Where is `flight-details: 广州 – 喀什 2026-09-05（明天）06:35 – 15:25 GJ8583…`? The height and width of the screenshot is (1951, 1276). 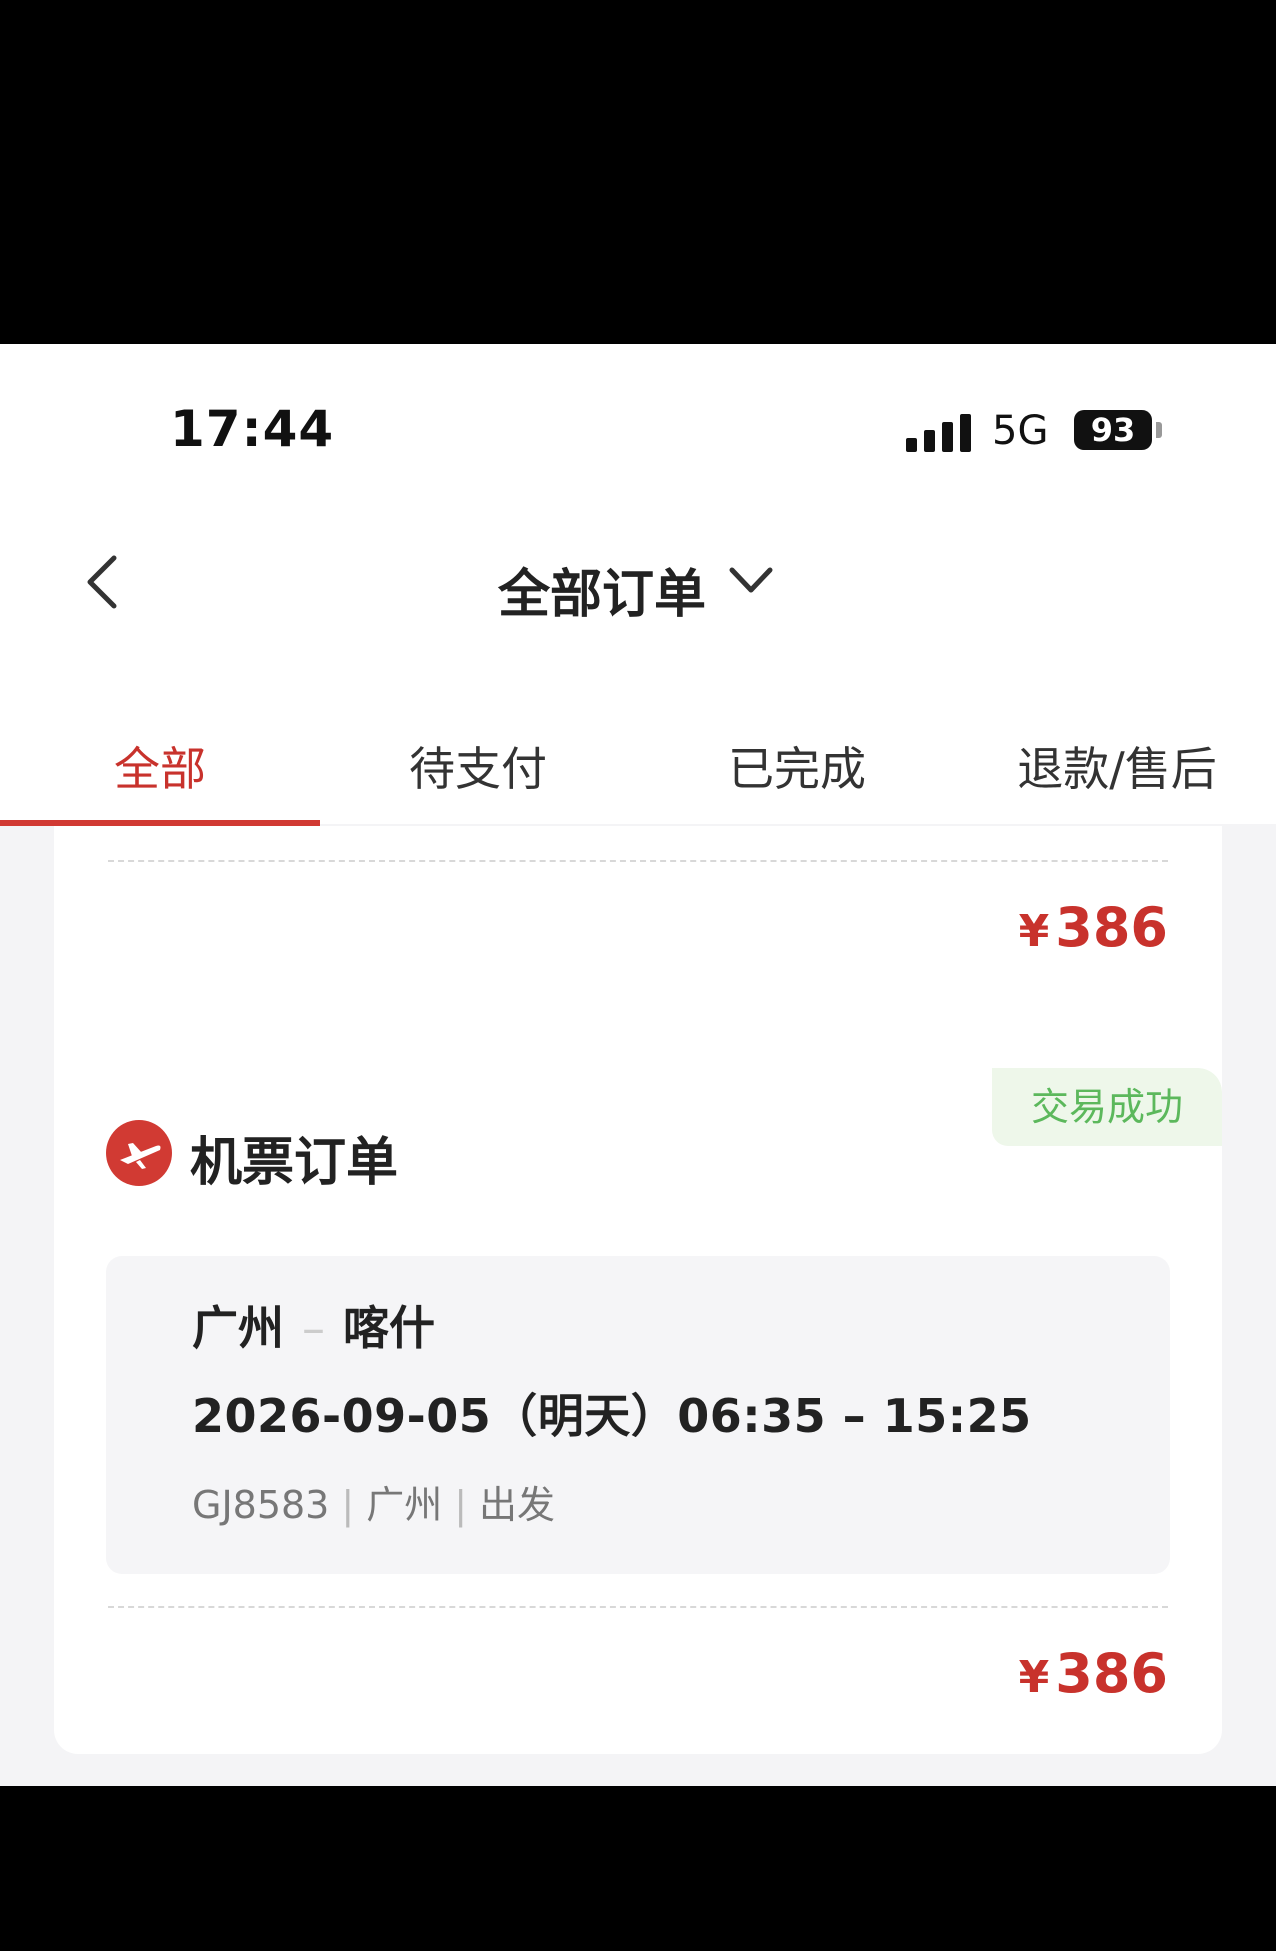 flight-details: 广州 – 喀什 2026-09-05（明天）06:35 – 15:25 GJ8583… is located at coordinates (638, 1415).